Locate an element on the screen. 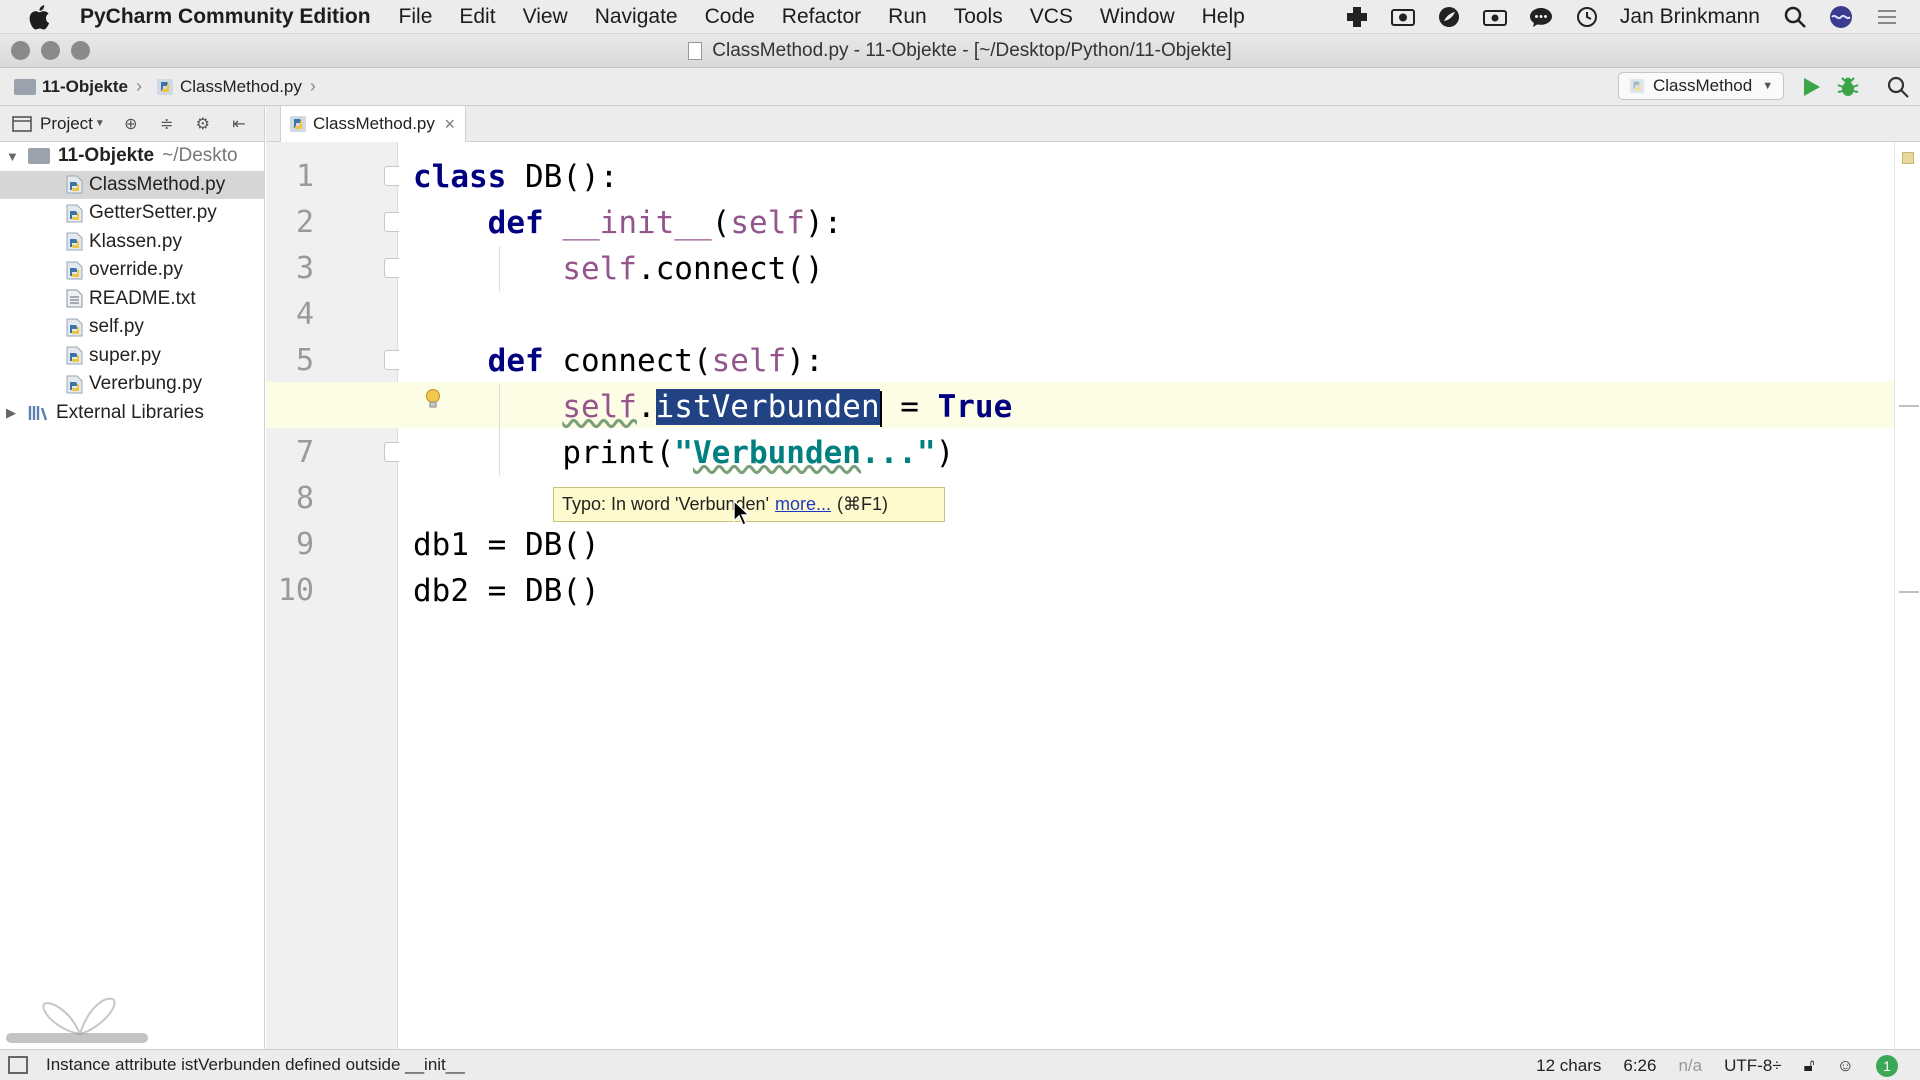 Image resolution: width=1920 pixels, height=1080 pixels. code-text: ): is located at coordinates (805, 361).